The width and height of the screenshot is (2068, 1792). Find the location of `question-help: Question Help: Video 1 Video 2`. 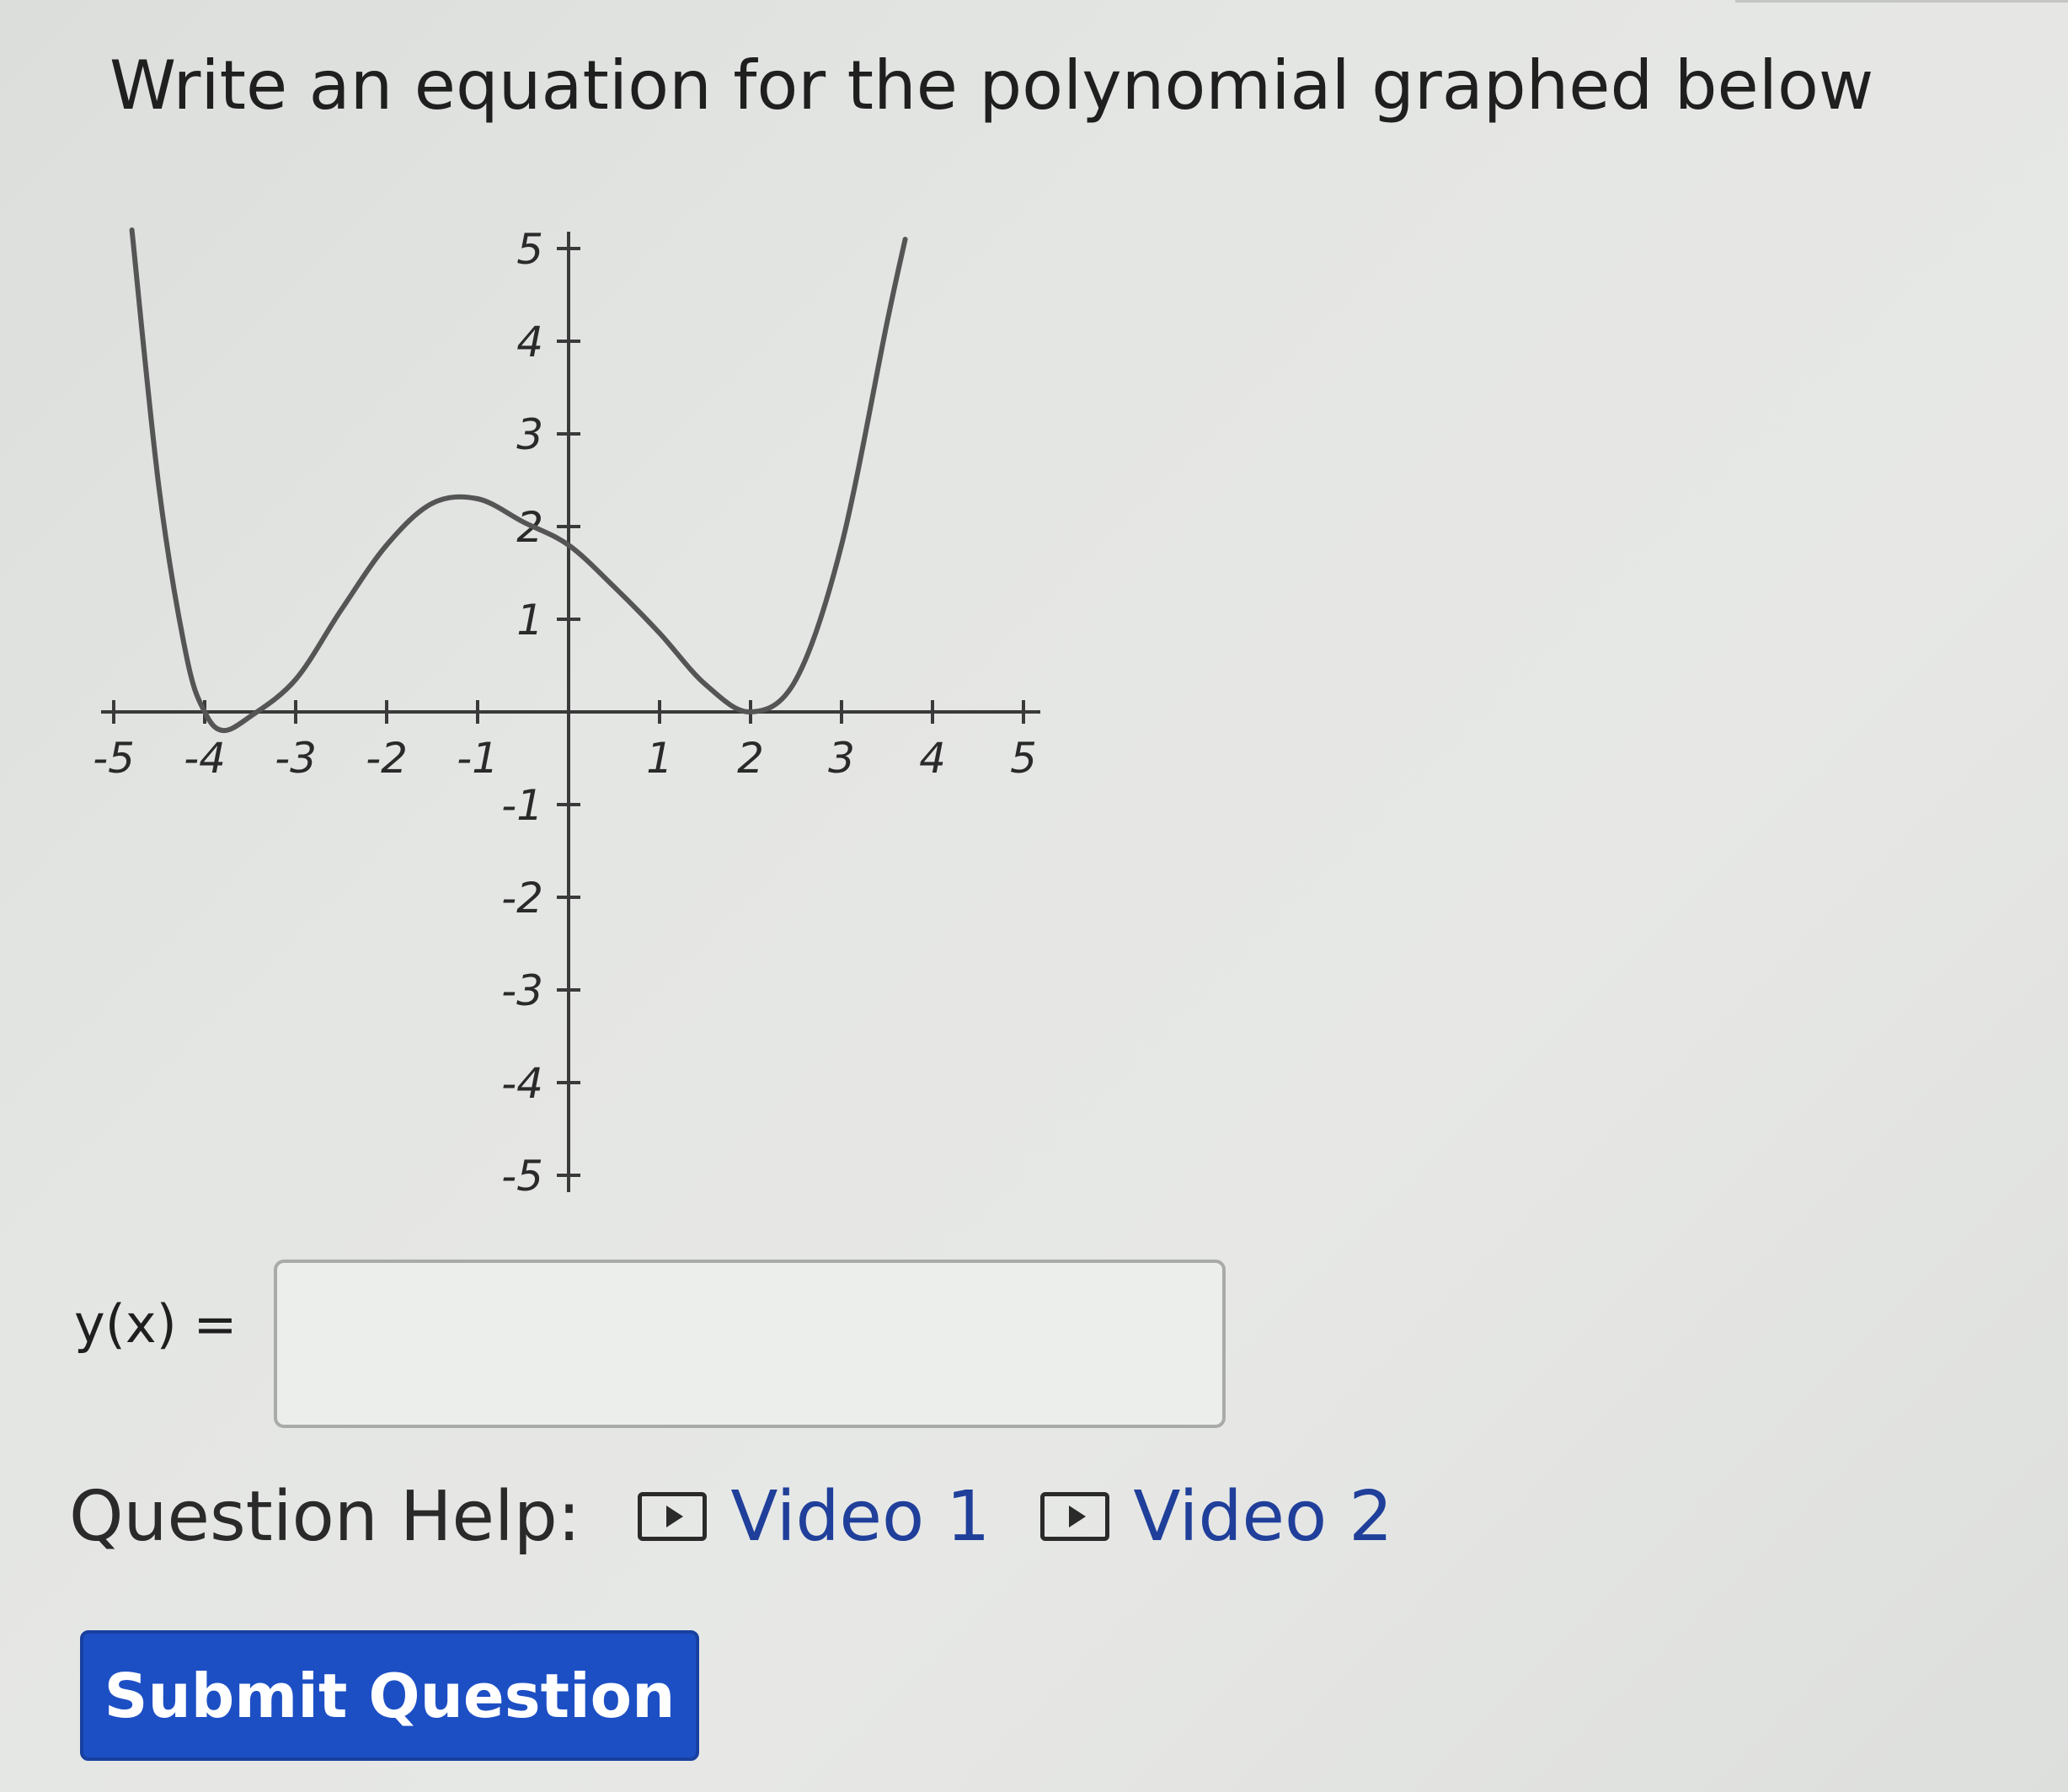

question-help: Question Help: Video 1 Video 2 is located at coordinates (756, 1516).